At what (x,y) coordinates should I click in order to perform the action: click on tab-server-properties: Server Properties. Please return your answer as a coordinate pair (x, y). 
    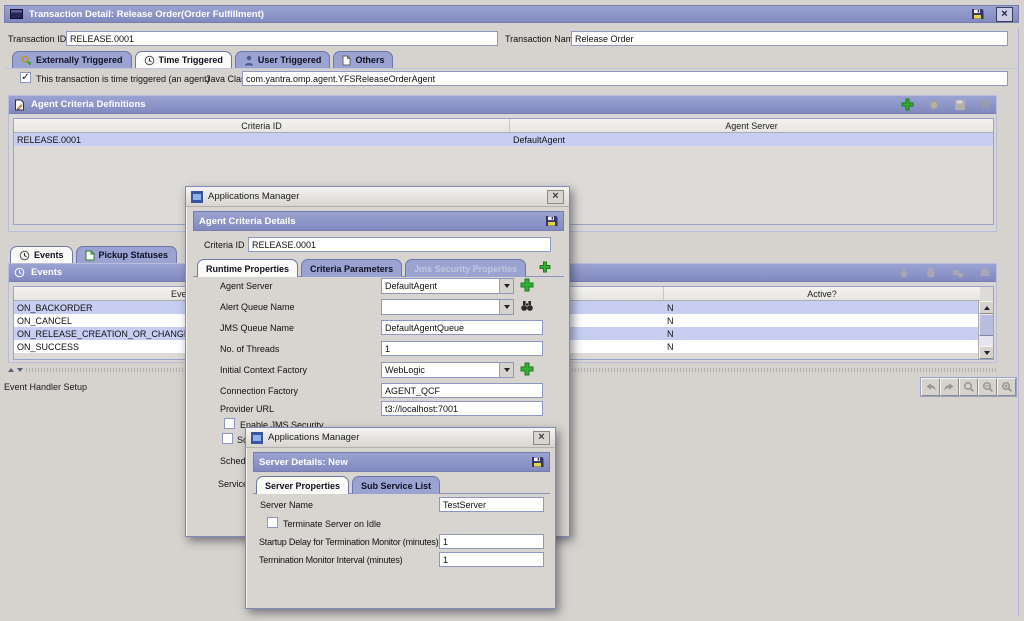
    Looking at the image, I should click on (303, 485).